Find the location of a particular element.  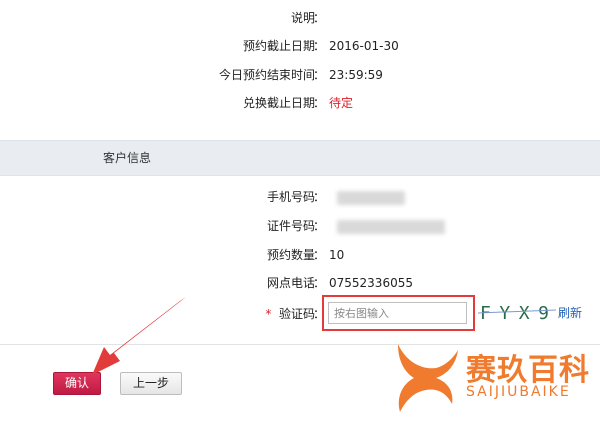

field-today-end-time: 今日预约结束时间 ： 23:59:59 is located at coordinates (300, 75).